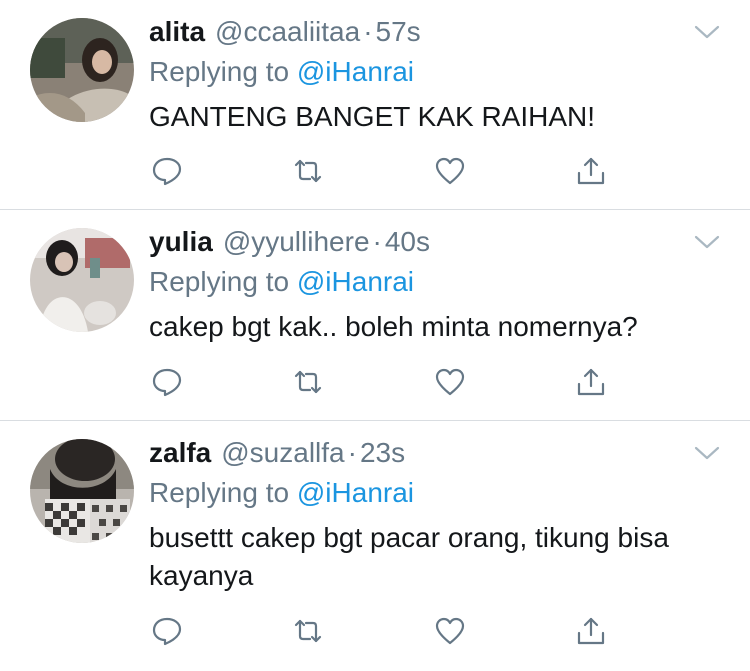 This screenshot has width=750, height=671. What do you see at coordinates (382, 453) in the screenshot?
I see `timestamp: 23s` at bounding box center [382, 453].